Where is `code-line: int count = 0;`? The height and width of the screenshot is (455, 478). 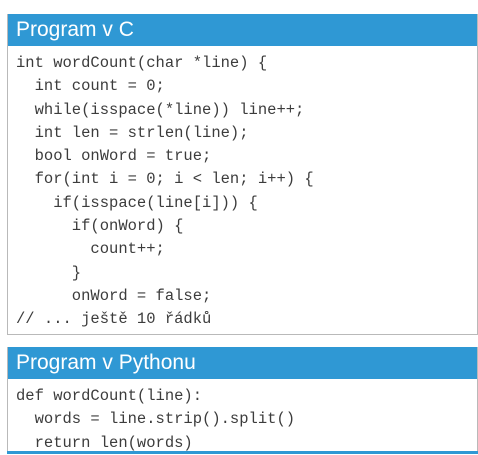 code-line: int count = 0; is located at coordinates (90, 86).